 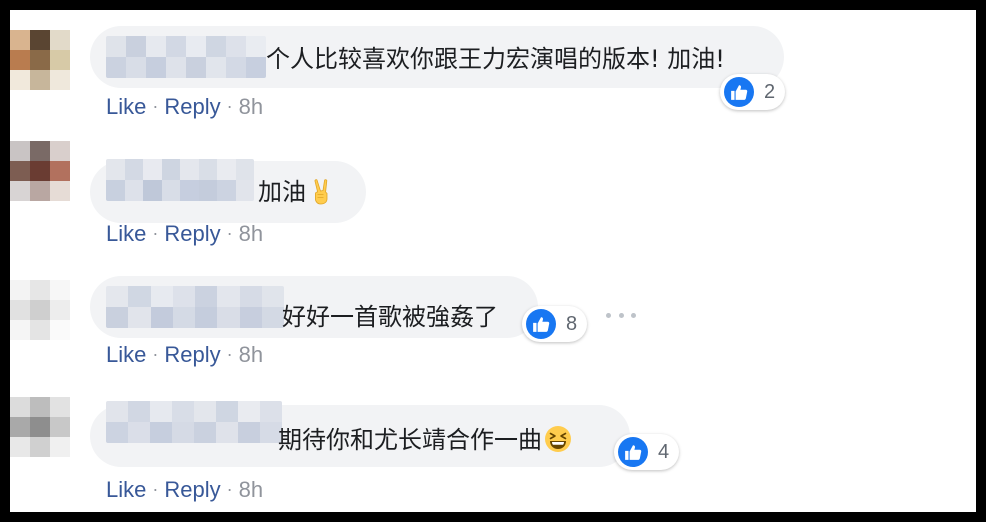 What do you see at coordinates (770, 91) in the screenshot?
I see `reaction-count: 2` at bounding box center [770, 91].